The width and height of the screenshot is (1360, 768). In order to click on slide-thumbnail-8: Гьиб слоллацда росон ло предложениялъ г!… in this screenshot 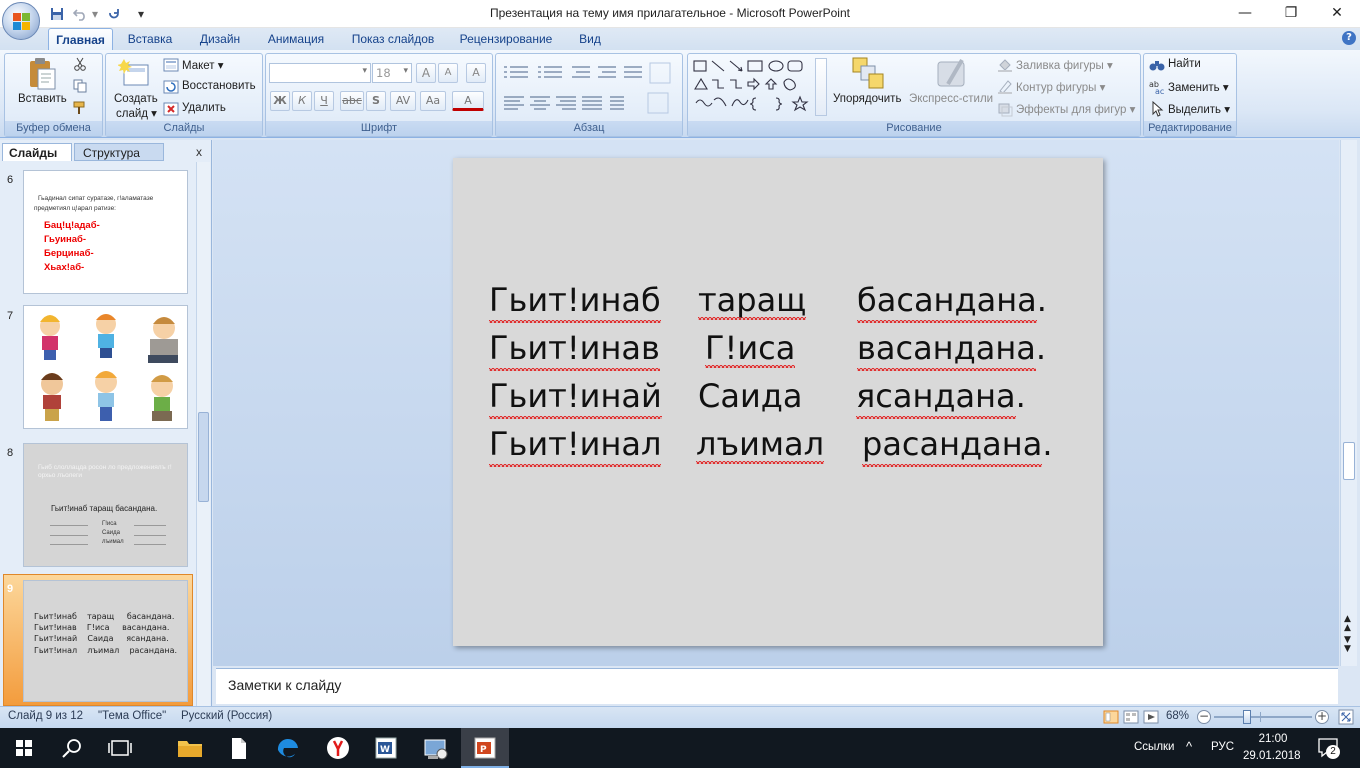, I will do `click(105, 505)`.